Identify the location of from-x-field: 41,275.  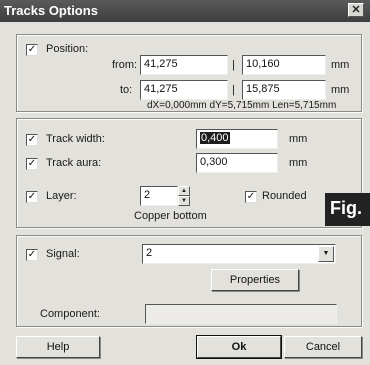
(184, 65).